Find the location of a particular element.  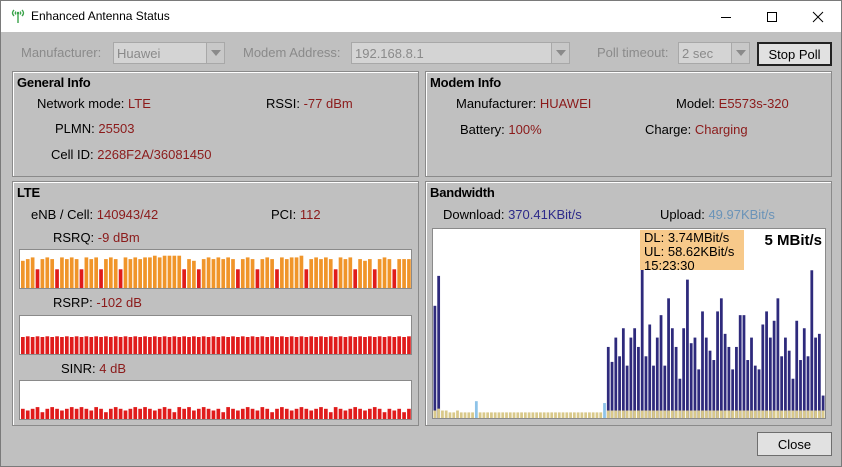

rsrp-history-chart is located at coordinates (215, 335).